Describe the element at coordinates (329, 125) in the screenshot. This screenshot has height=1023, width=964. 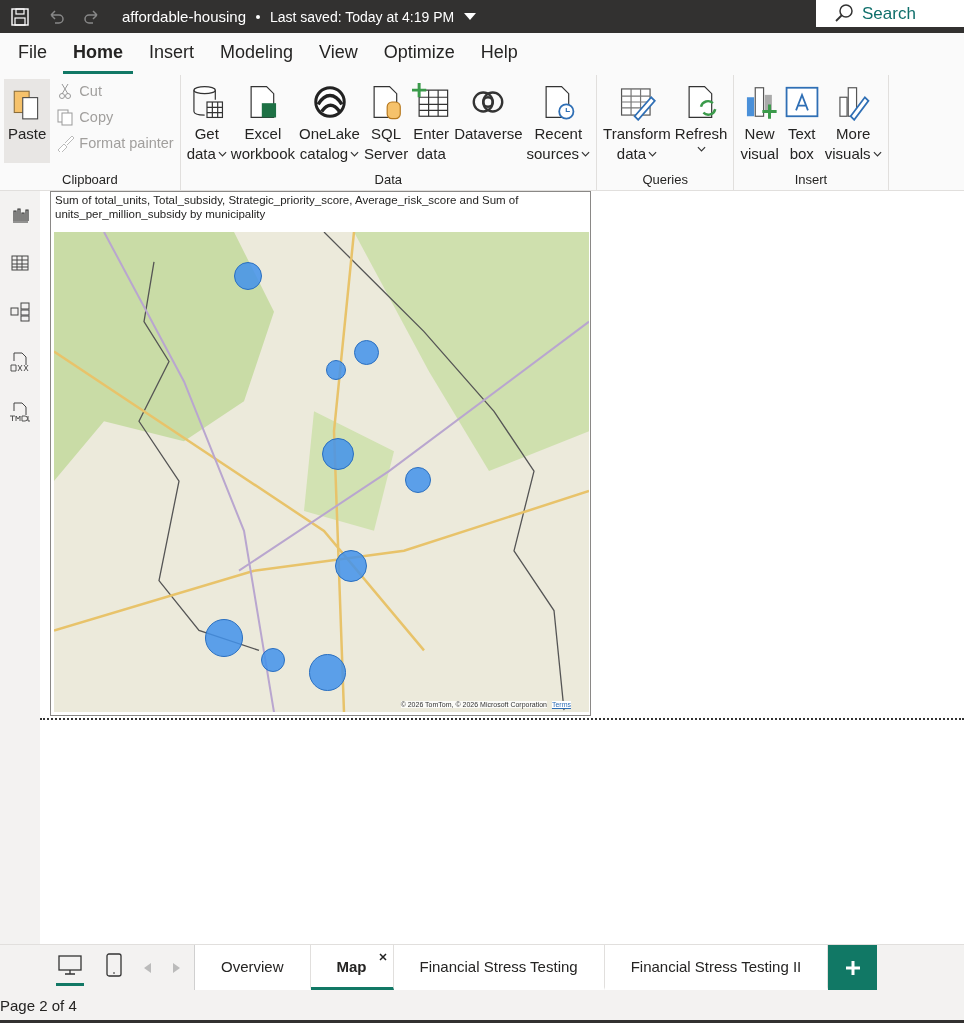
I see `ribbon-button: OneLake catalog` at that location.